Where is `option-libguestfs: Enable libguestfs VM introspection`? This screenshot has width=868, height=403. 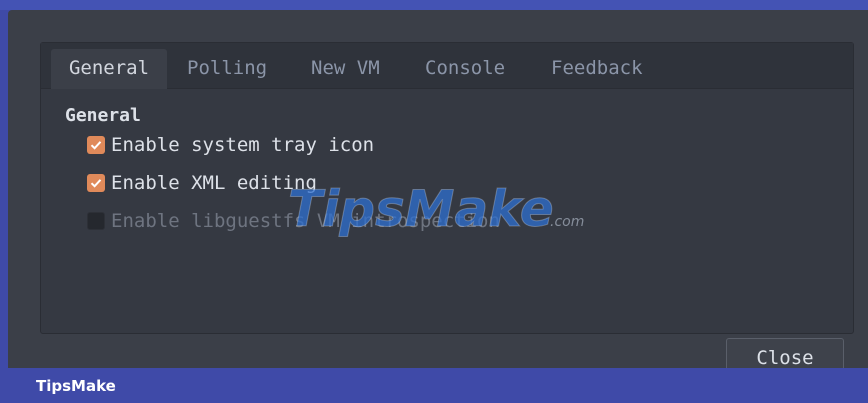 option-libguestfs: Enable libguestfs VM introspection is located at coordinates (293, 221).